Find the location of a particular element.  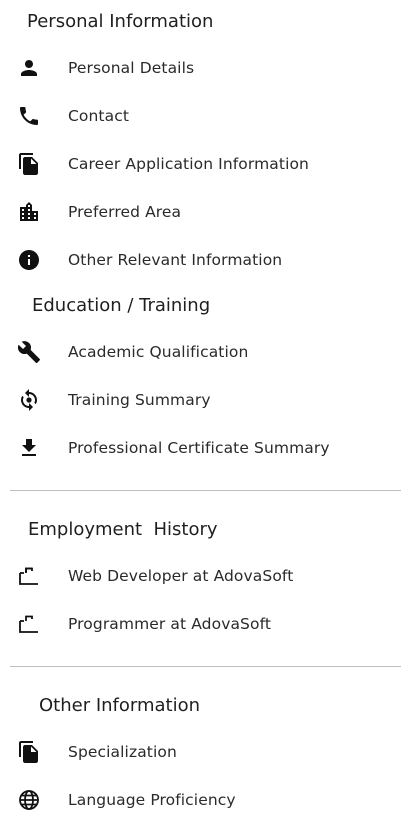

menu-item-label: Professional Certificate Summary is located at coordinates (199, 448).